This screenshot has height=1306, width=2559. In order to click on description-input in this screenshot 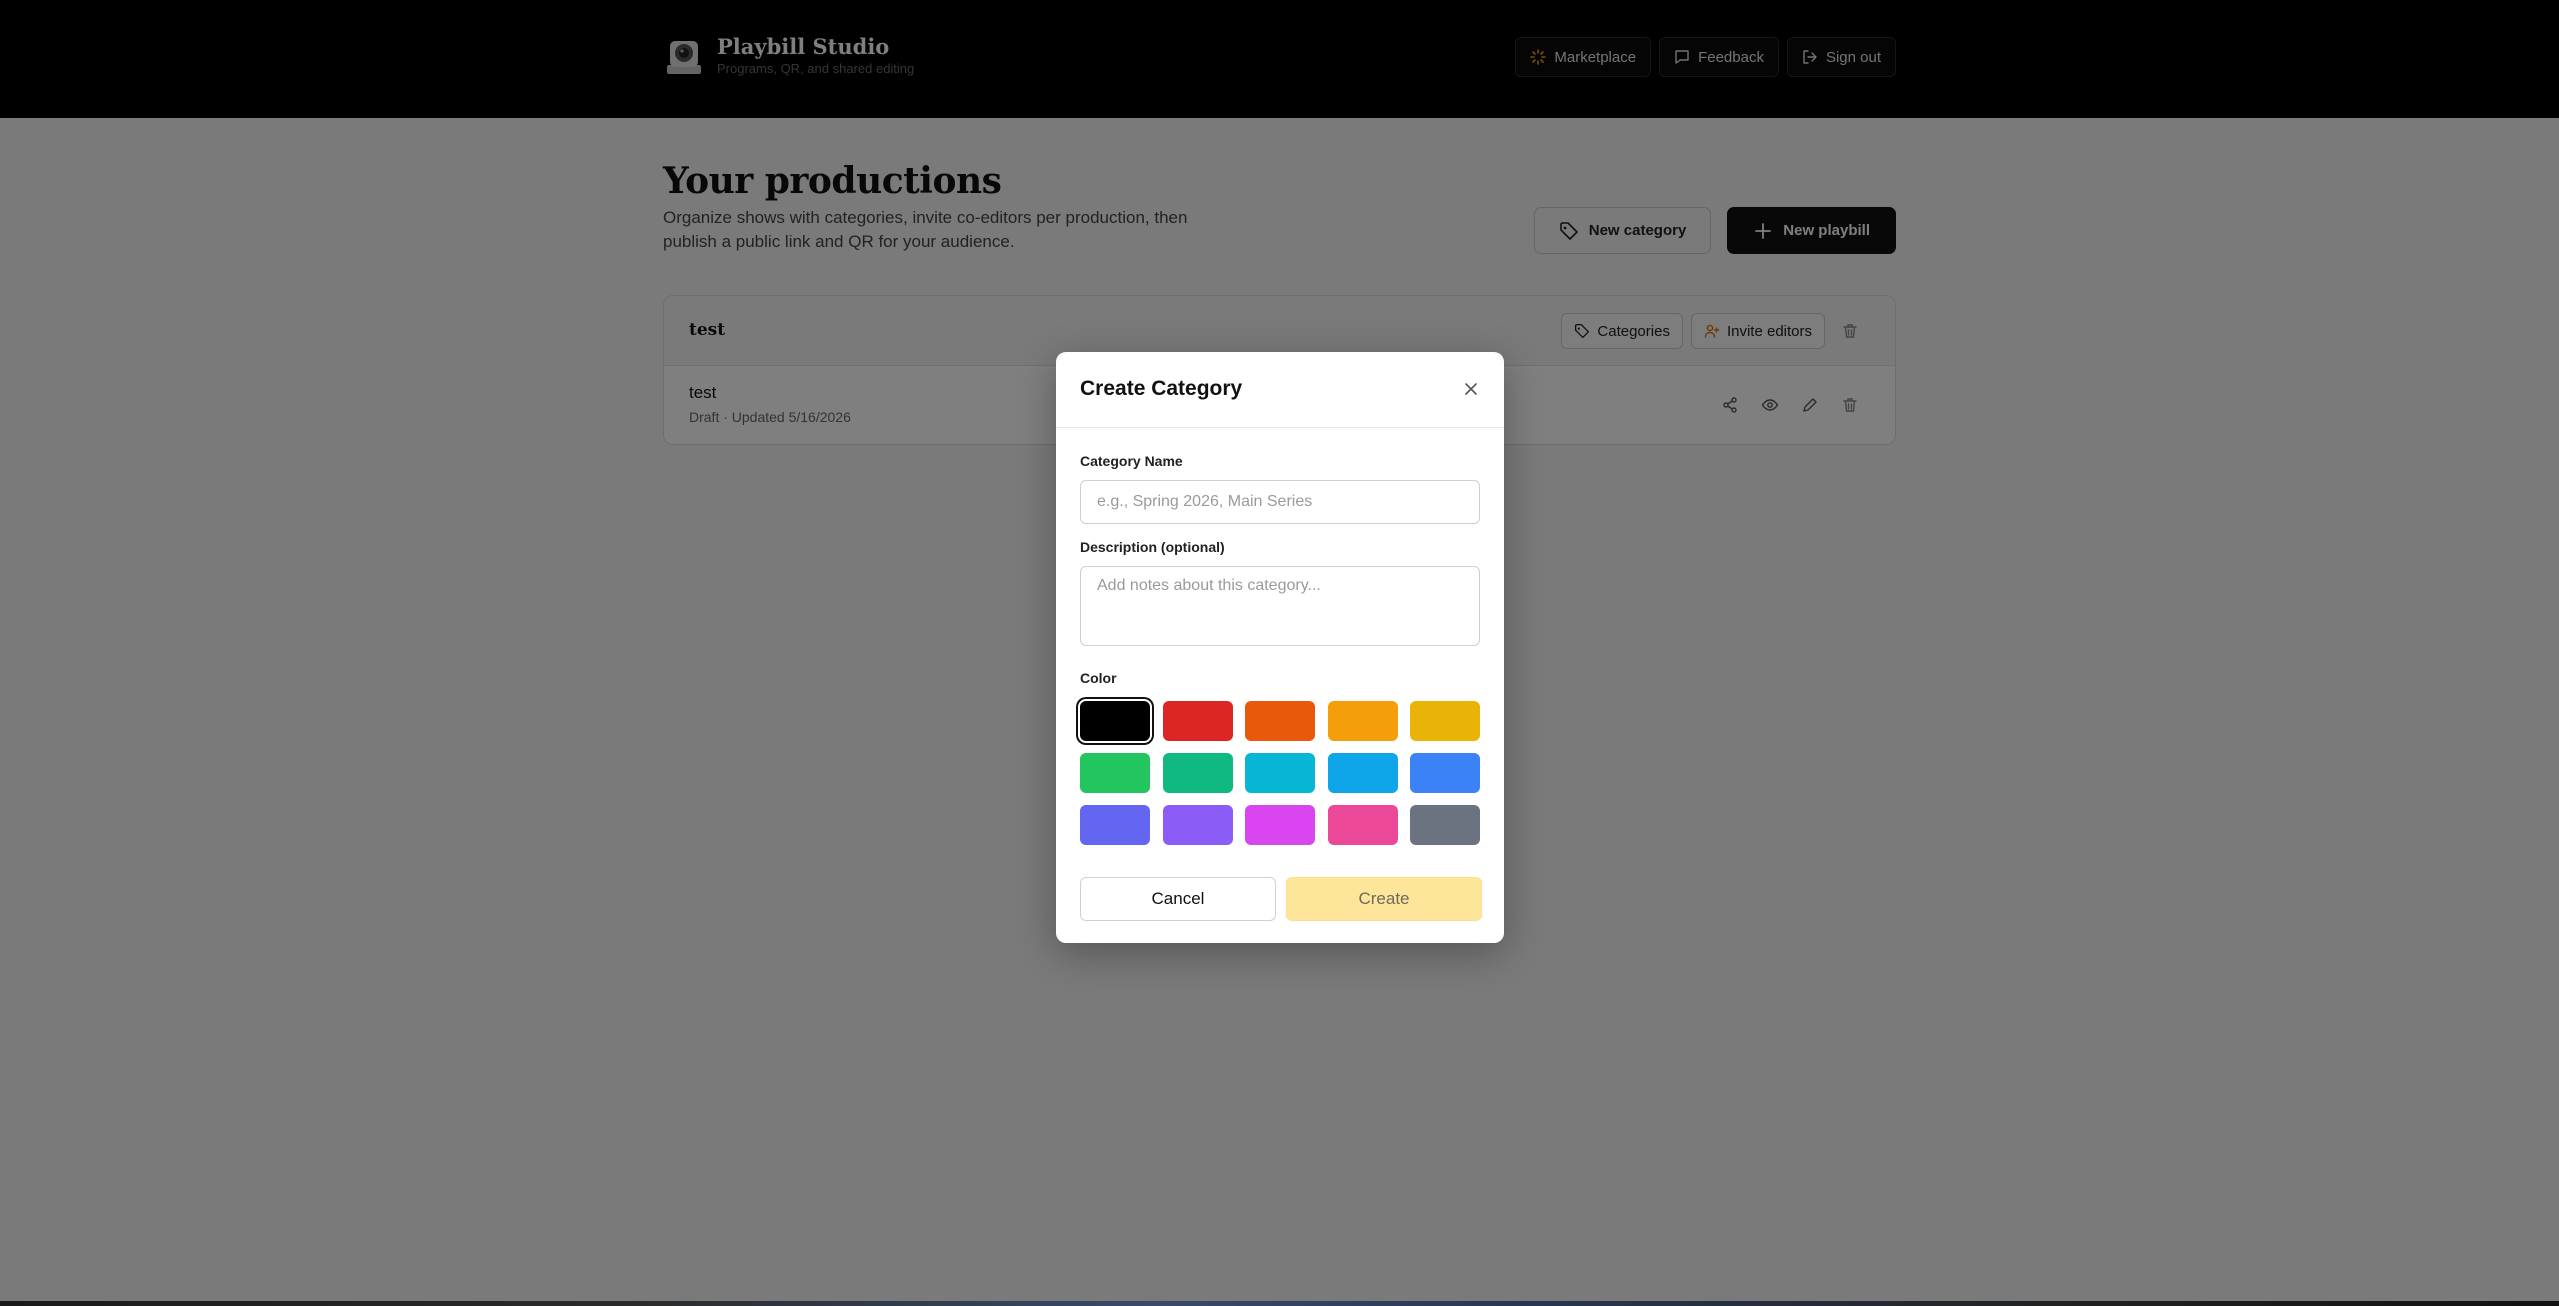, I will do `click(1280, 606)`.